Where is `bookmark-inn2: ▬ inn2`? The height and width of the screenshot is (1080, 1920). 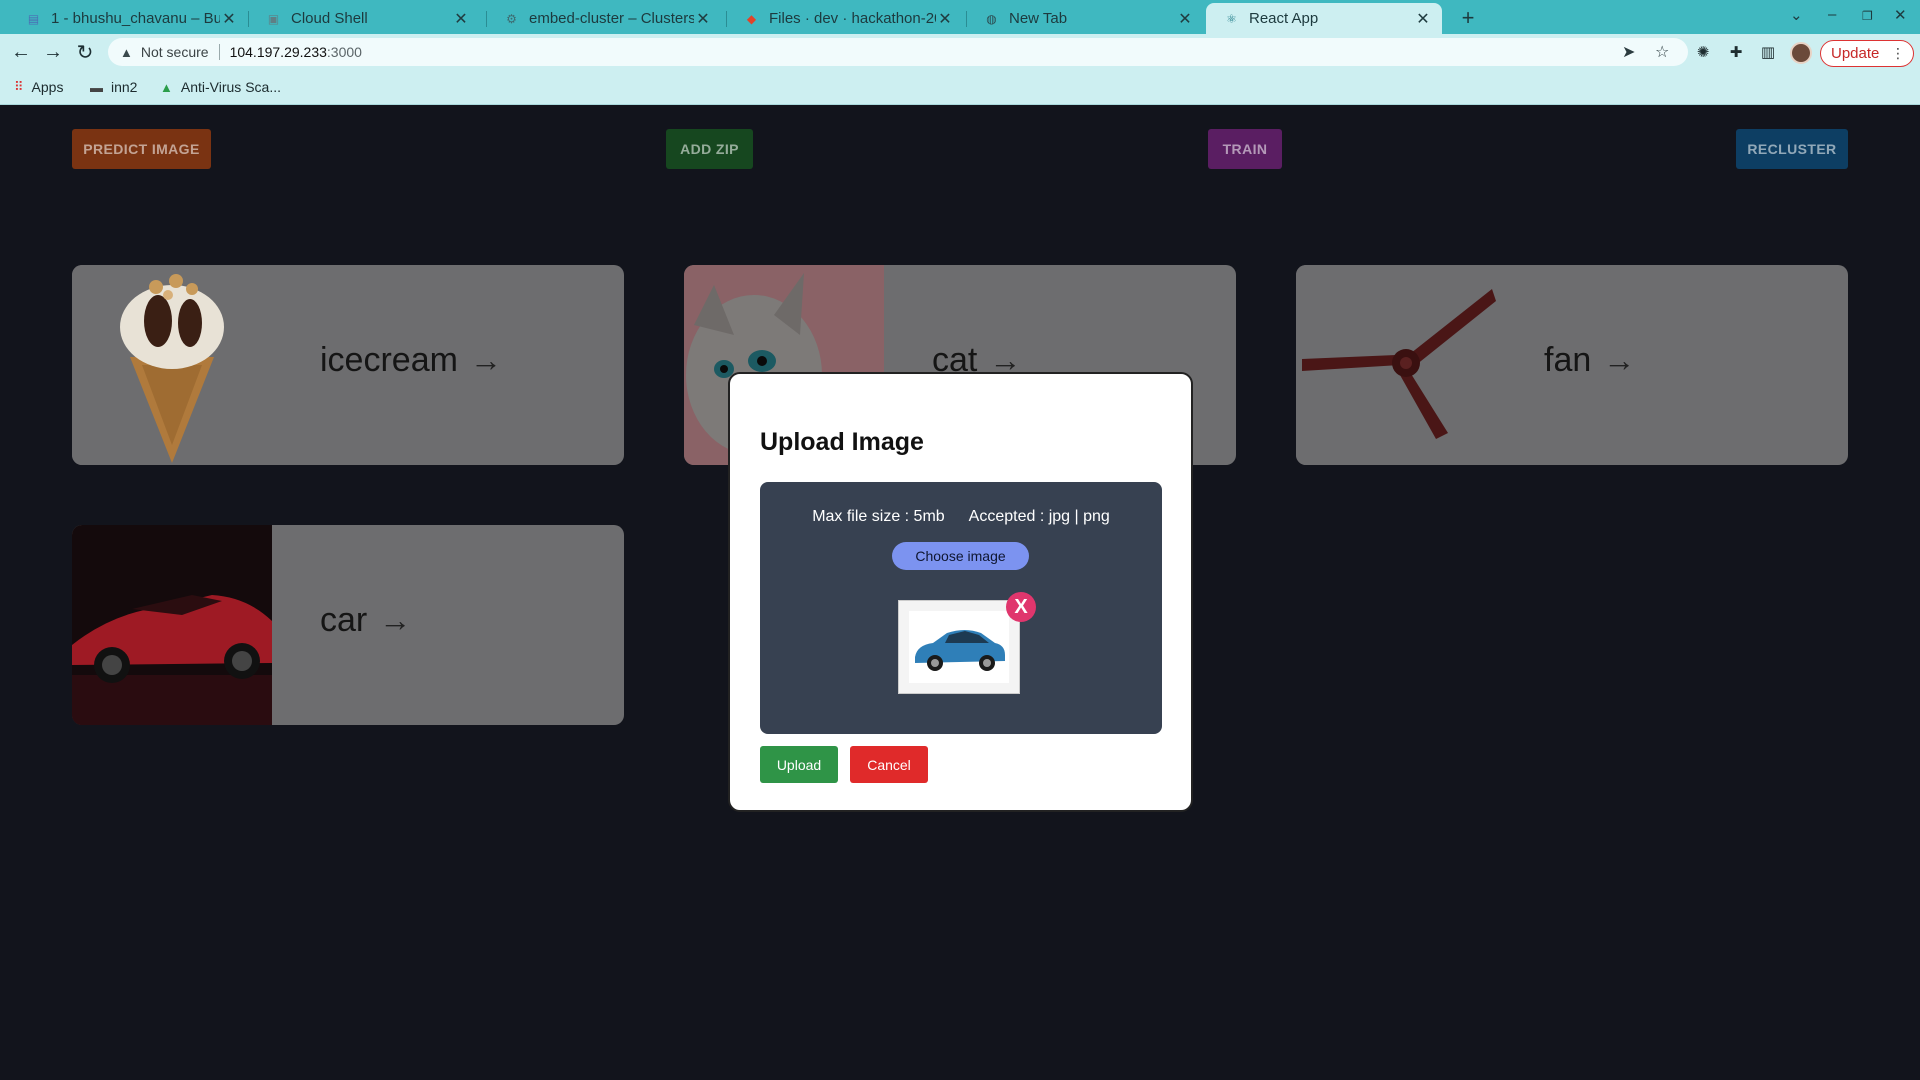 bookmark-inn2: ▬ inn2 is located at coordinates (113, 87).